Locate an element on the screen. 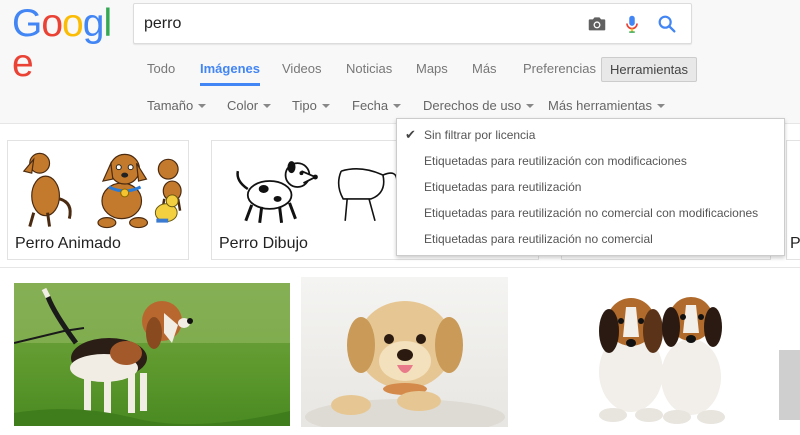  tab-news: Noticias is located at coordinates (369, 71).